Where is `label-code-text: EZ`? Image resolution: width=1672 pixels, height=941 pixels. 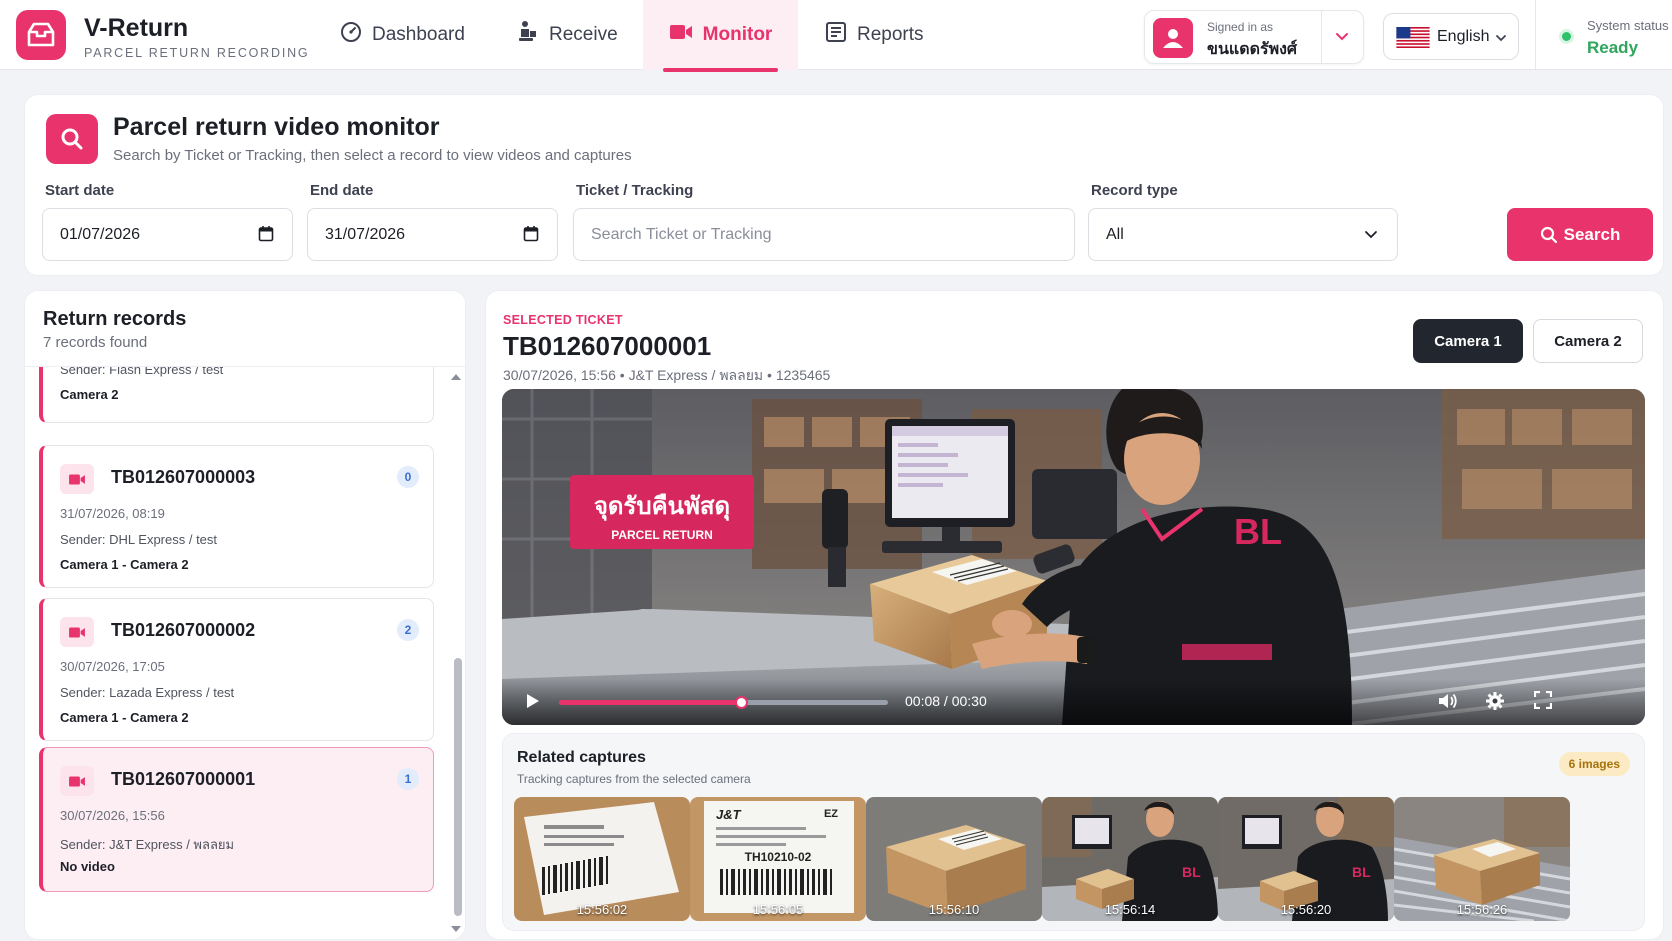
label-code-text: EZ is located at coordinates (831, 814).